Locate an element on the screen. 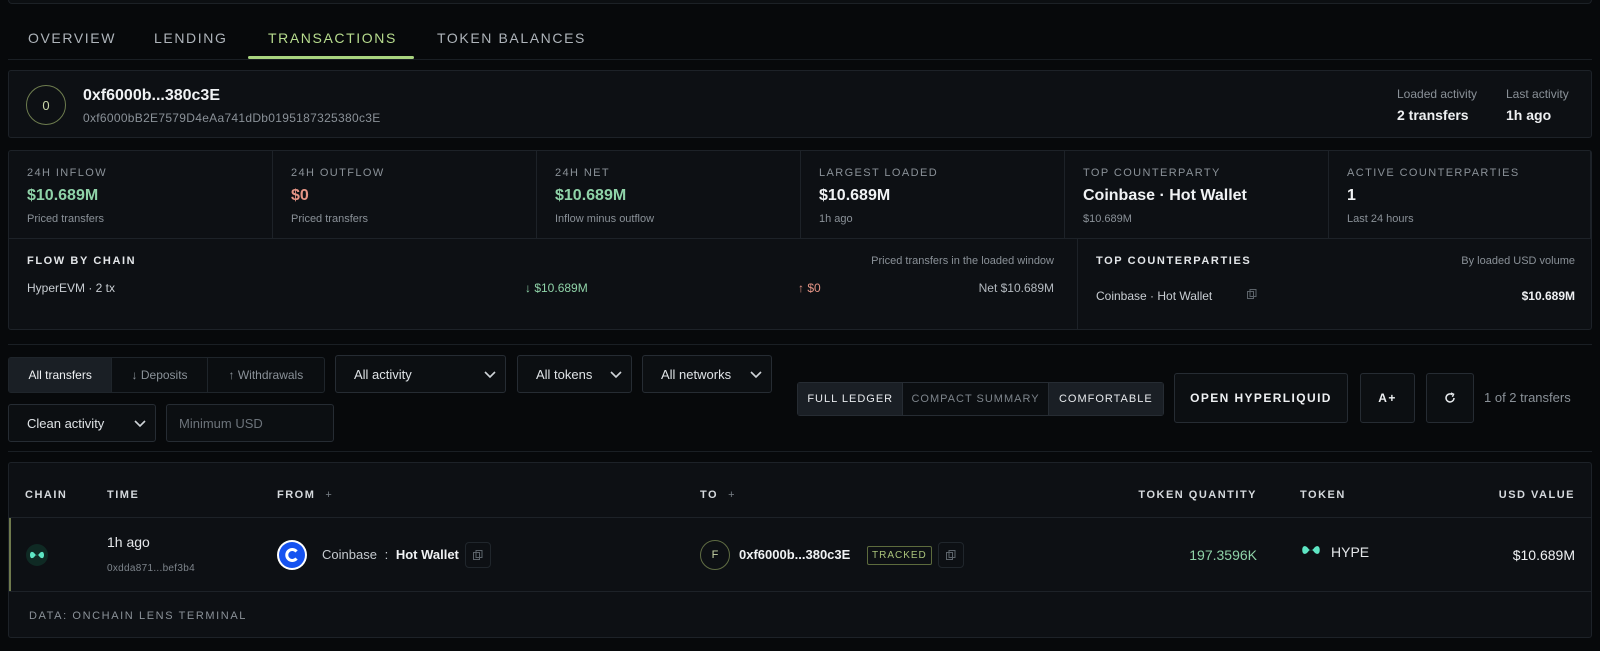  stat-largest-loaded: LARGEST LOADED $10.689M 1h ago is located at coordinates (933, 194).